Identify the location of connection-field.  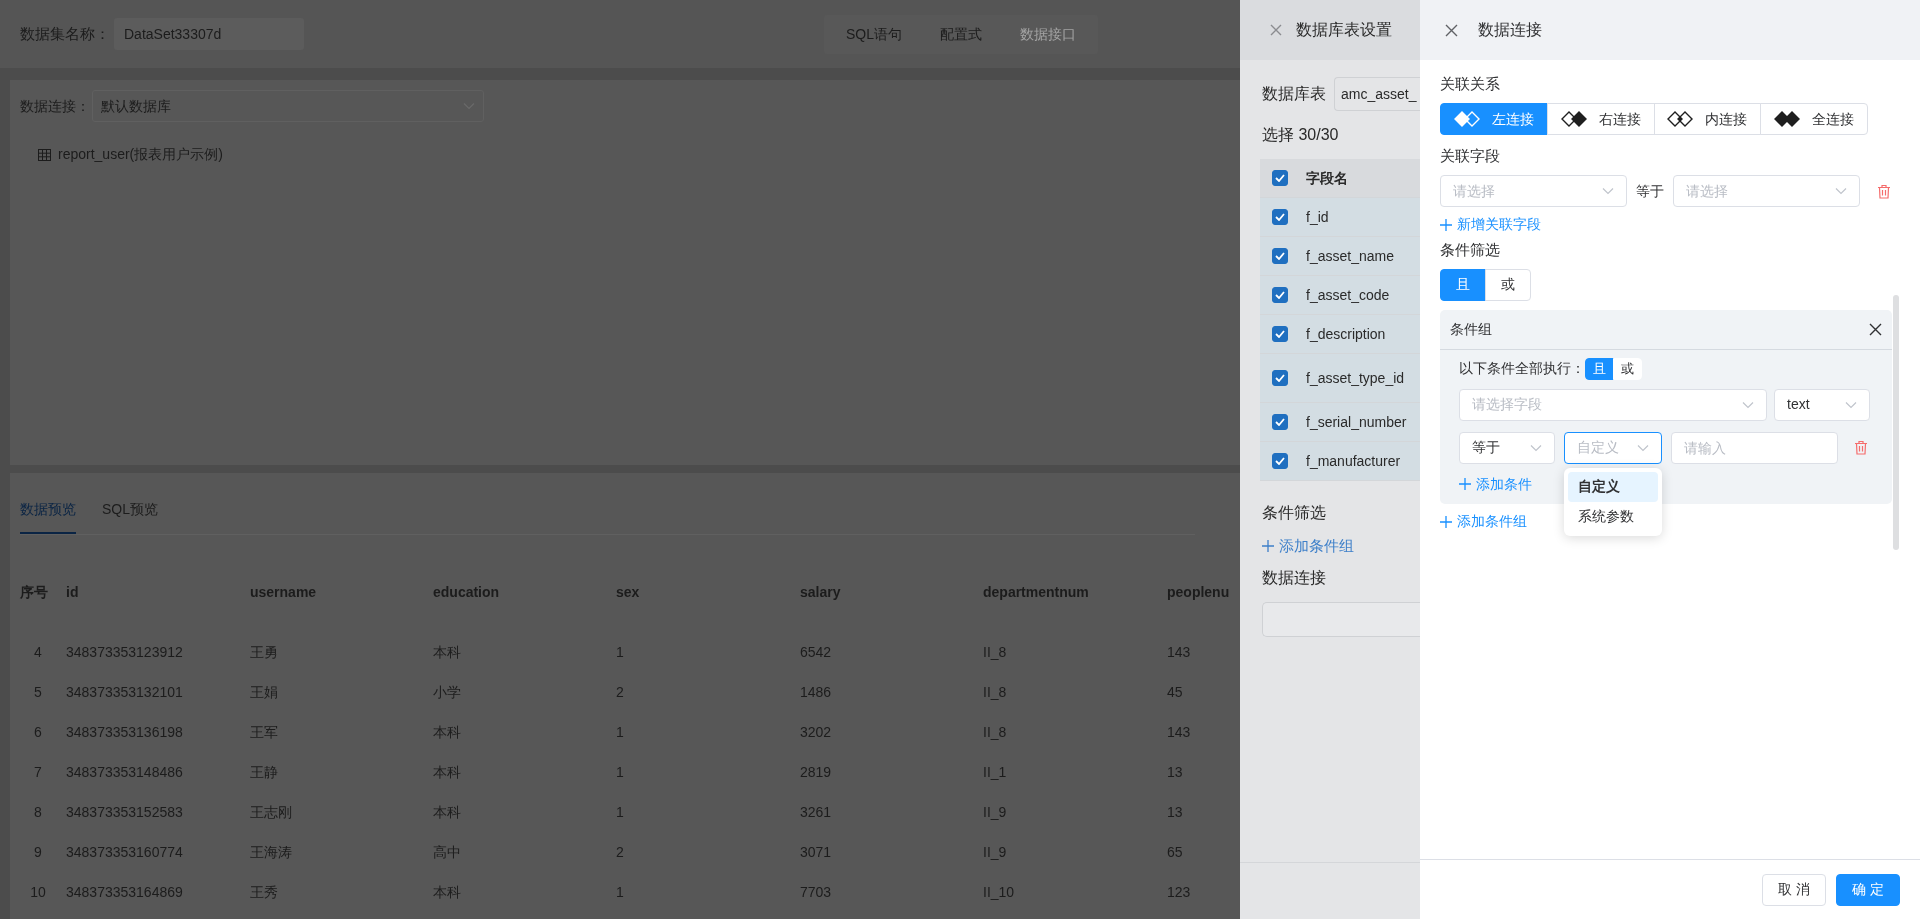
(1341, 620).